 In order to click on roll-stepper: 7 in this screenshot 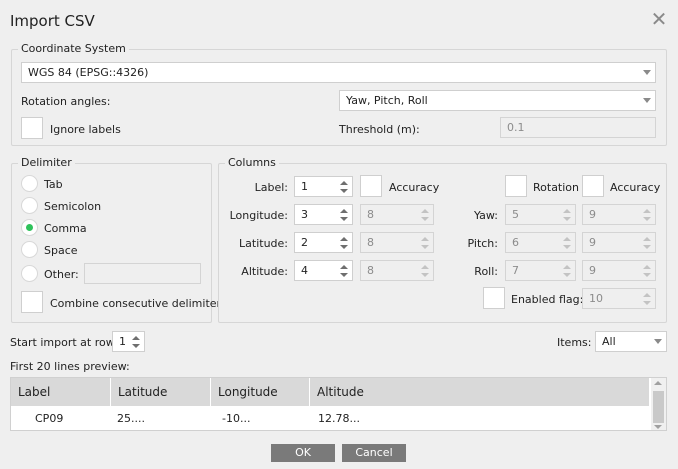, I will do `click(540, 270)`.